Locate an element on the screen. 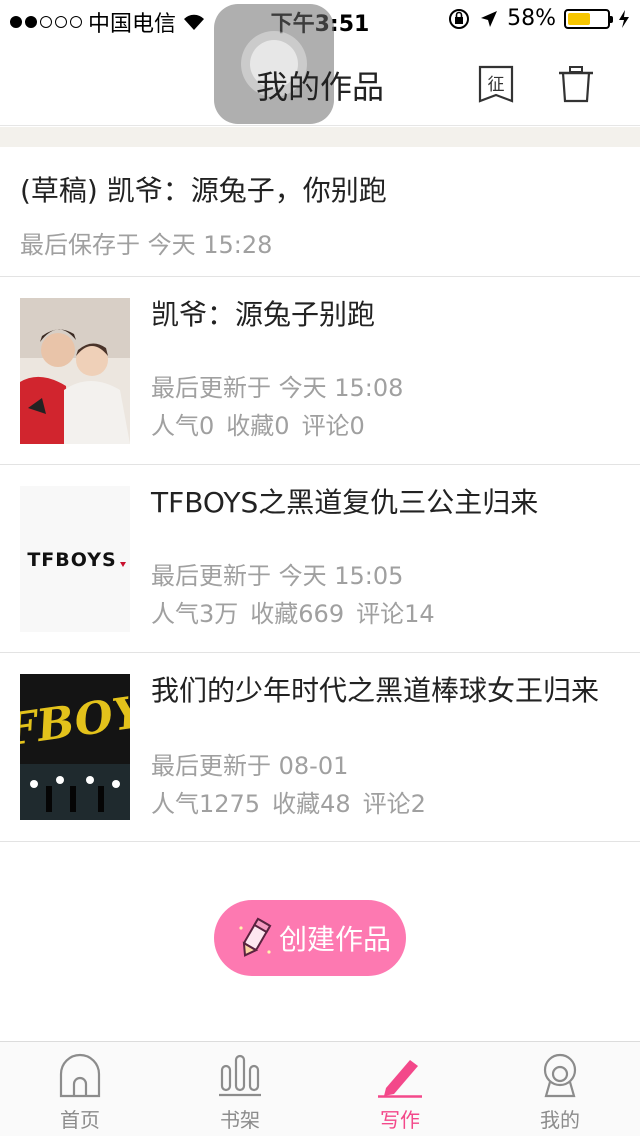  section-divider is located at coordinates (320, 137).